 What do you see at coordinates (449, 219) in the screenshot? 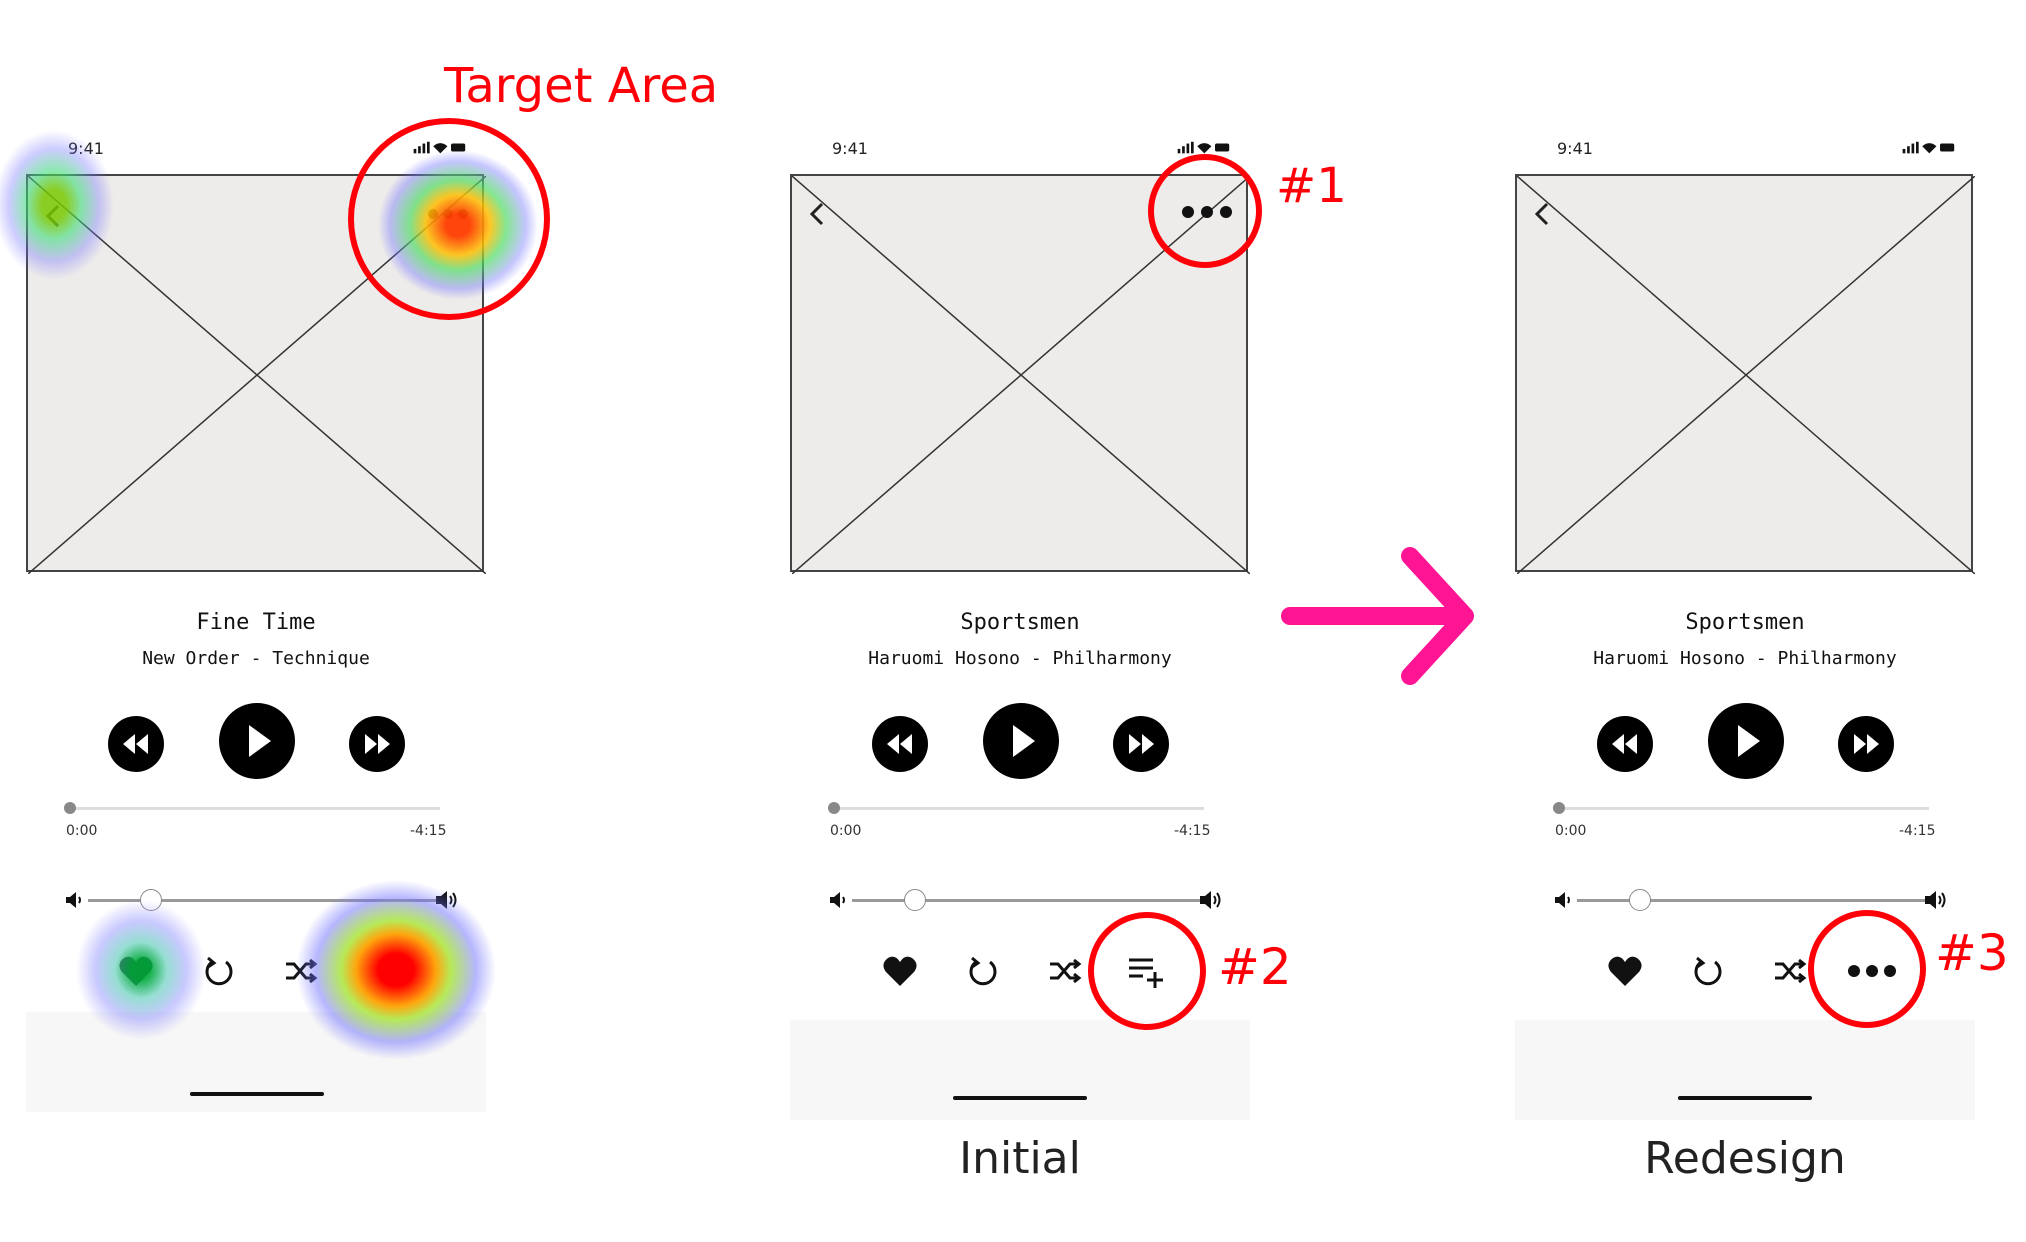
I see `target-area-circle` at bounding box center [449, 219].